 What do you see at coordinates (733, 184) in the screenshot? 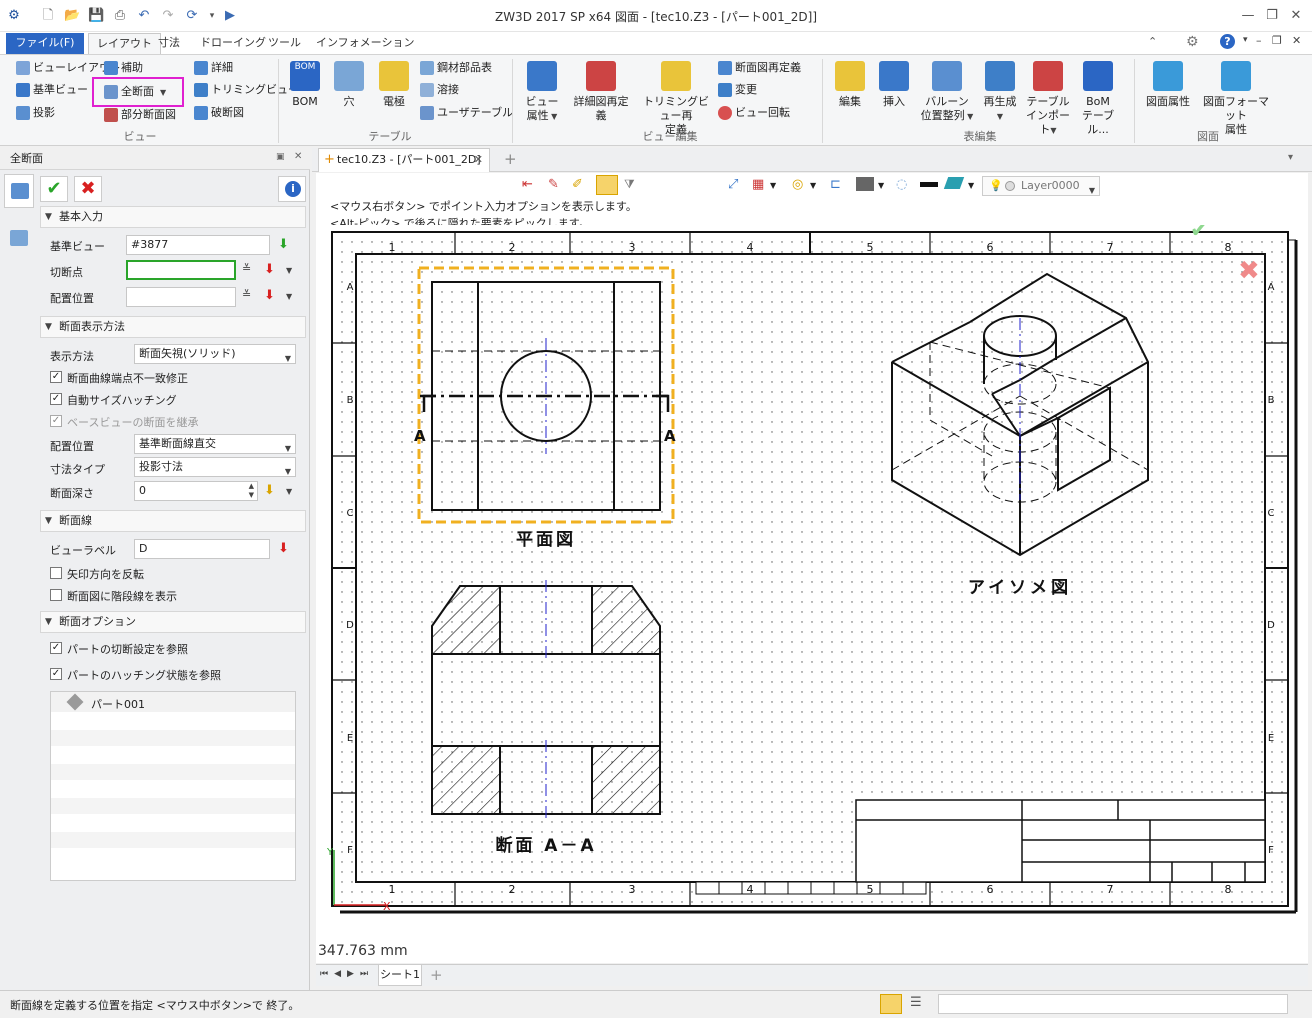
I see `snap-icon: ⤢` at bounding box center [733, 184].